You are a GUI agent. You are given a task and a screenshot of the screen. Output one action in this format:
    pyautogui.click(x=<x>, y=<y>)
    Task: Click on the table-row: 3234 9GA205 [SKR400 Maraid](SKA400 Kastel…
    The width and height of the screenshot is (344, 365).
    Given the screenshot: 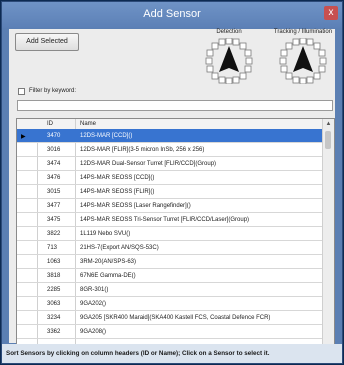 What is the action you would take?
    pyautogui.click(x=170, y=318)
    